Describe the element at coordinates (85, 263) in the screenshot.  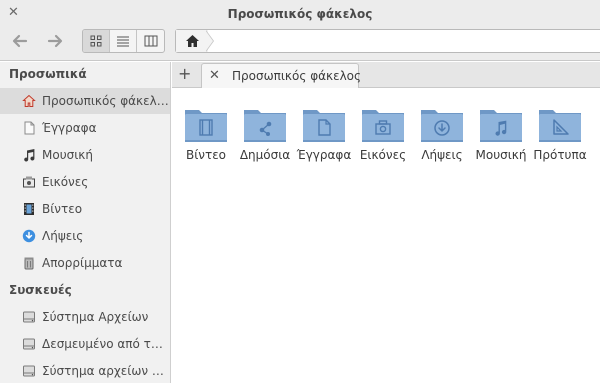
I see `sidebar-item-trash: Απορρίμματα` at that location.